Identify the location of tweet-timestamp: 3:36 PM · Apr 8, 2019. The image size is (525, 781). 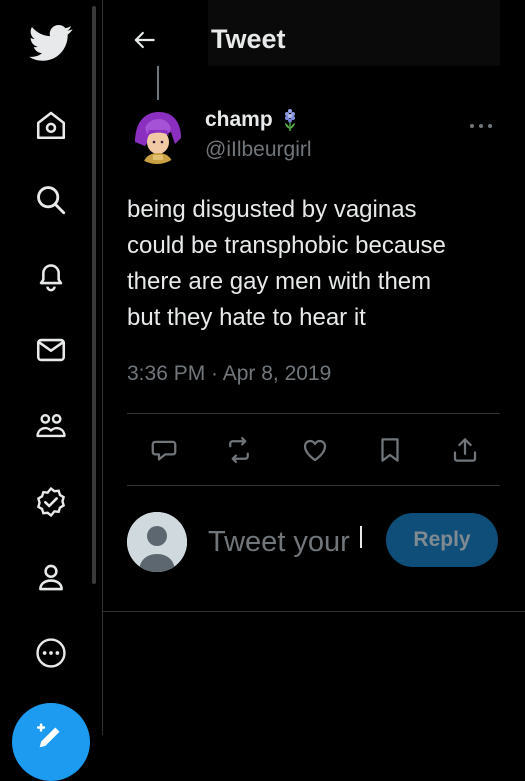
(229, 374).